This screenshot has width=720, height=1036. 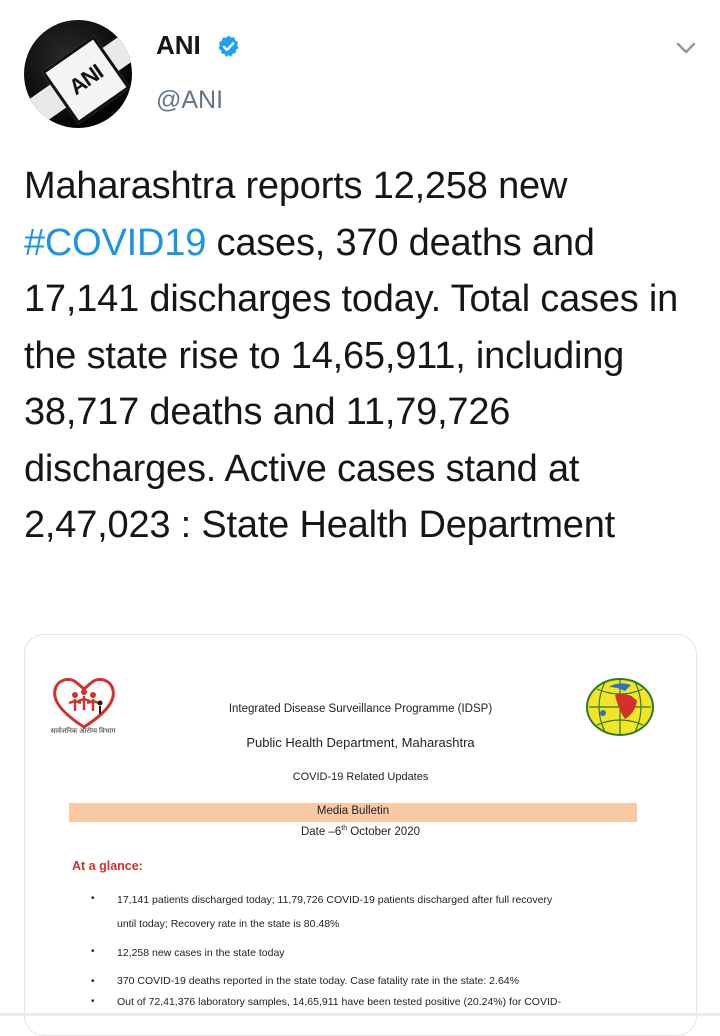 I want to click on avatar: ANI, so click(x=78, y=74).